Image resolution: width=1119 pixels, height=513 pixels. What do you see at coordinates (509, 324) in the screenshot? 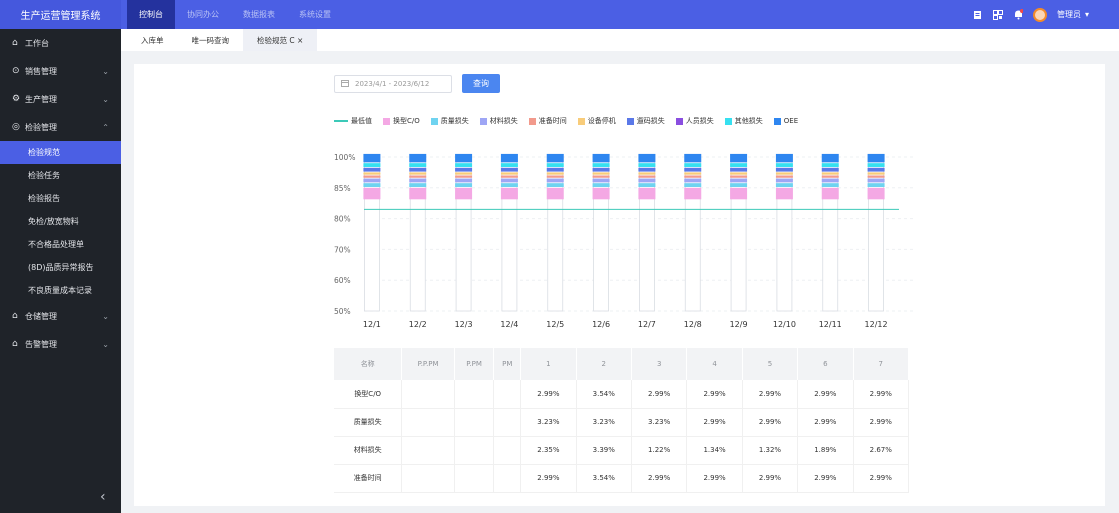
I see `x-tick-label: 12/4` at bounding box center [509, 324].